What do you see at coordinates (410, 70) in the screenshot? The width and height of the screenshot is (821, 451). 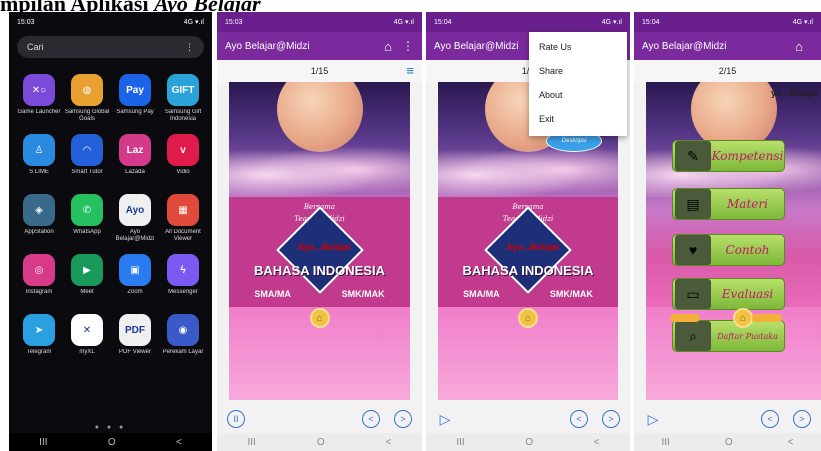 I see `hamburger-icon: ≡` at bounding box center [410, 70].